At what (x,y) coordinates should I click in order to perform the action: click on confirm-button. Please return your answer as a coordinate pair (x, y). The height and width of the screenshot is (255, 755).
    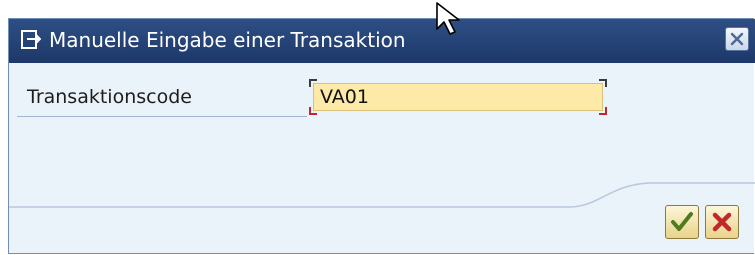
    Looking at the image, I should click on (682, 222).